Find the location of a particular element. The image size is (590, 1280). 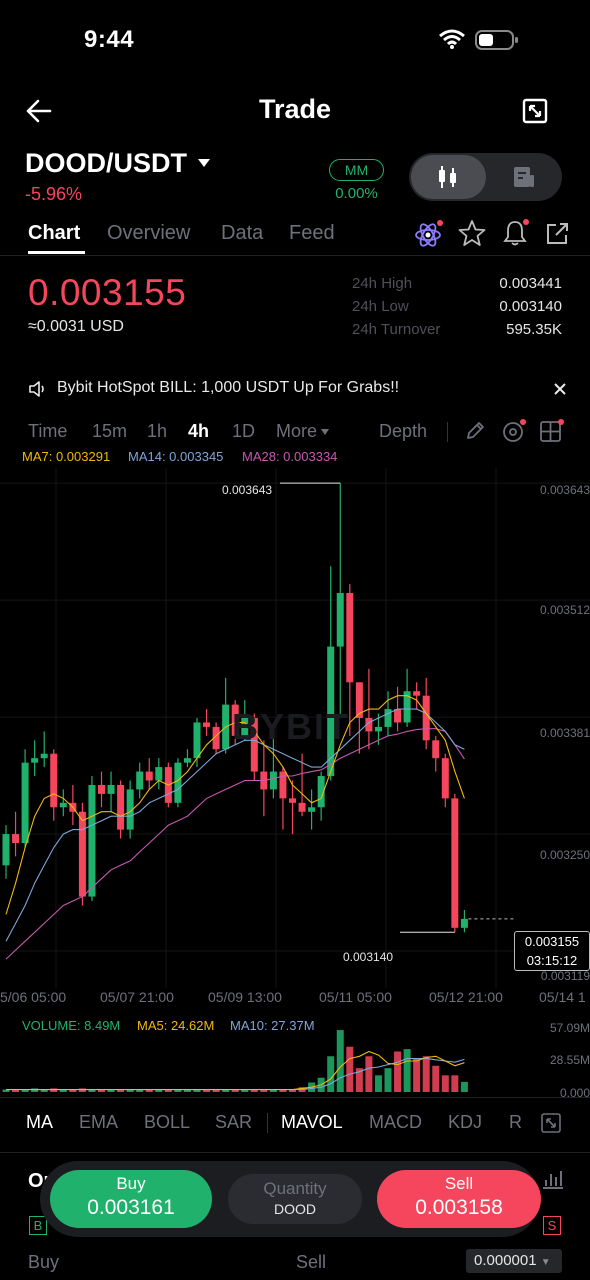

indicator-settings-icon is located at coordinates (514, 431).